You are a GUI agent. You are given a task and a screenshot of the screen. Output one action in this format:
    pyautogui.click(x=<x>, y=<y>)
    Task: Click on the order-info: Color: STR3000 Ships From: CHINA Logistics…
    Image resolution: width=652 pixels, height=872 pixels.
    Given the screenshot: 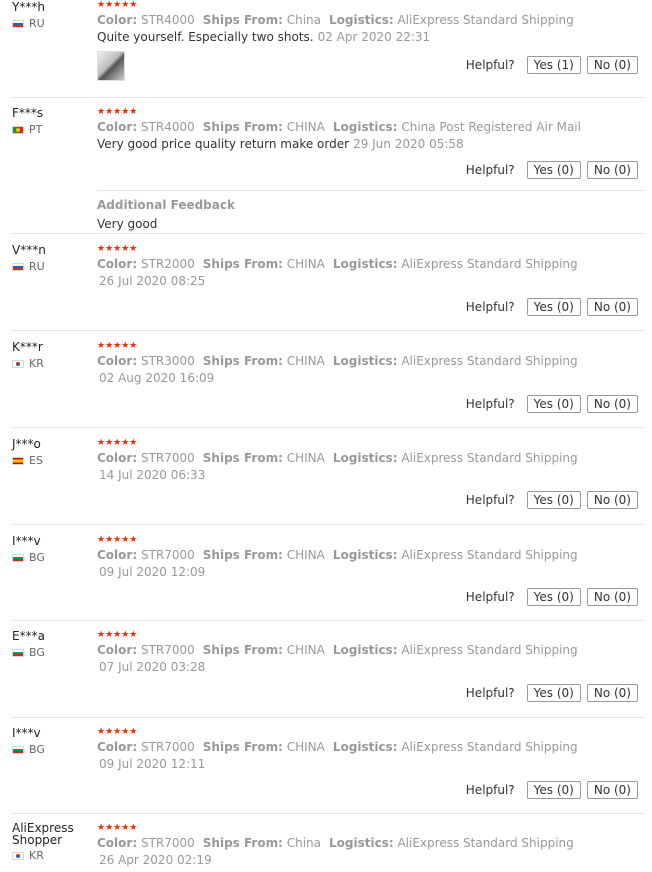 What is the action you would take?
    pyautogui.click(x=337, y=361)
    